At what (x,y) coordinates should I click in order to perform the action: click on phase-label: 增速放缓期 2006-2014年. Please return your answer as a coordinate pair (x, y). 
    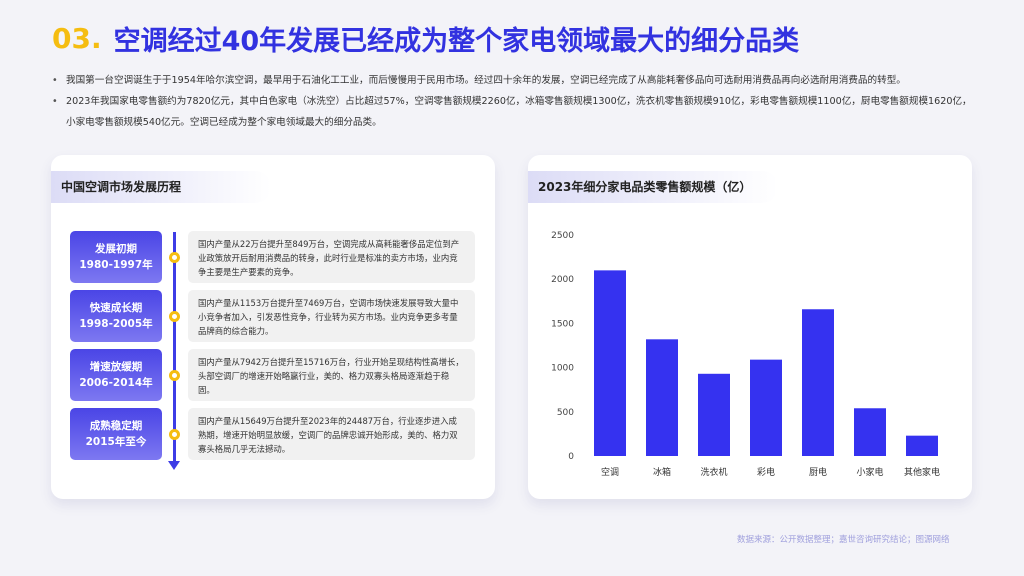
    Looking at the image, I should click on (116, 375).